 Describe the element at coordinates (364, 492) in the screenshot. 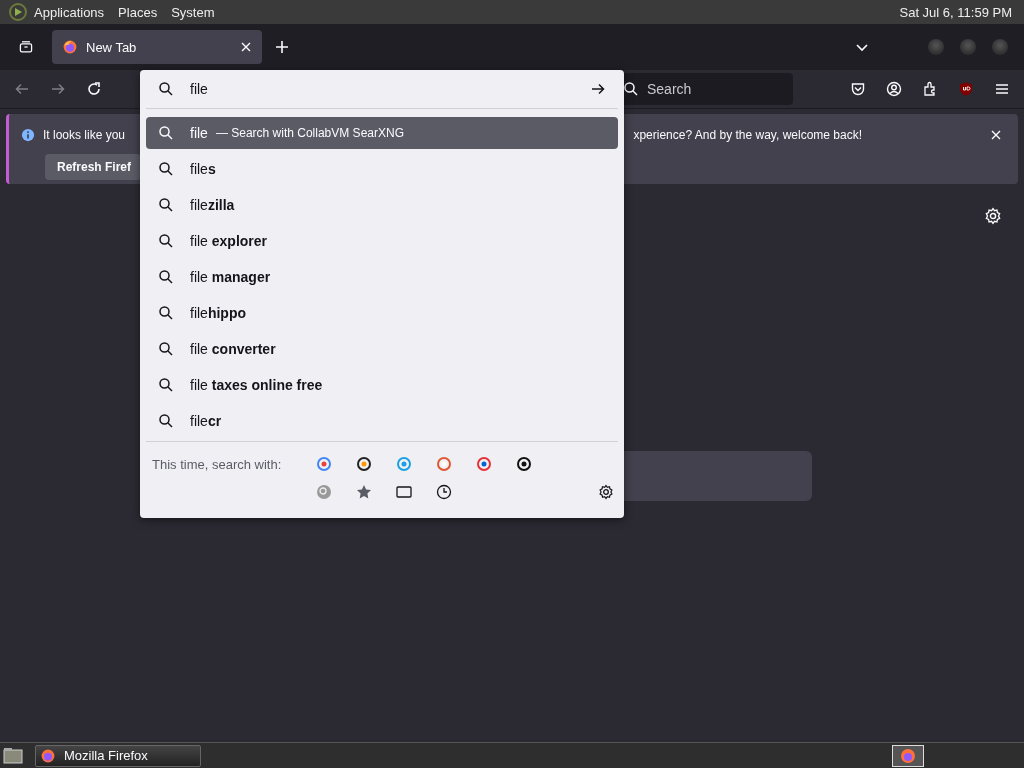

I see `bookmark-star-icon` at that location.